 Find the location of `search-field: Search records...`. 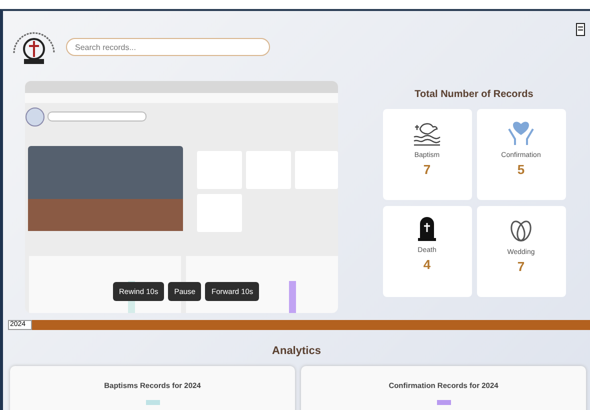

search-field: Search records... is located at coordinates (168, 47).